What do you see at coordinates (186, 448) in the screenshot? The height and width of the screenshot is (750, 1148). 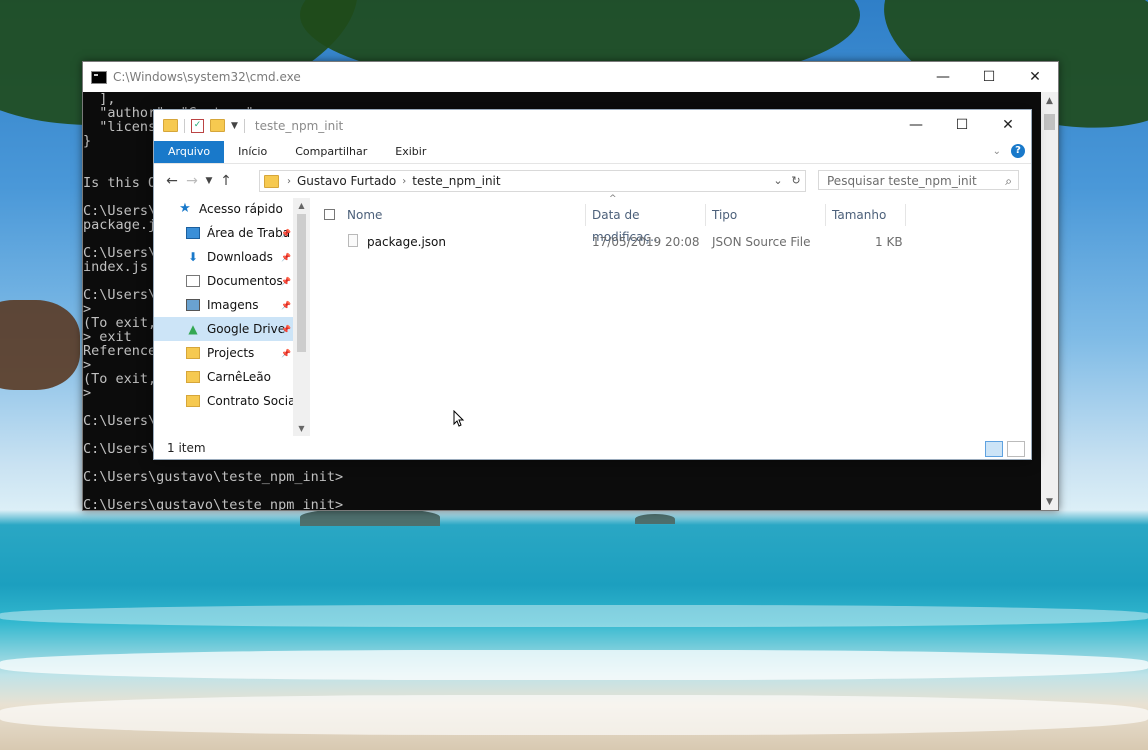 I see `status-item-count: 1 item` at bounding box center [186, 448].